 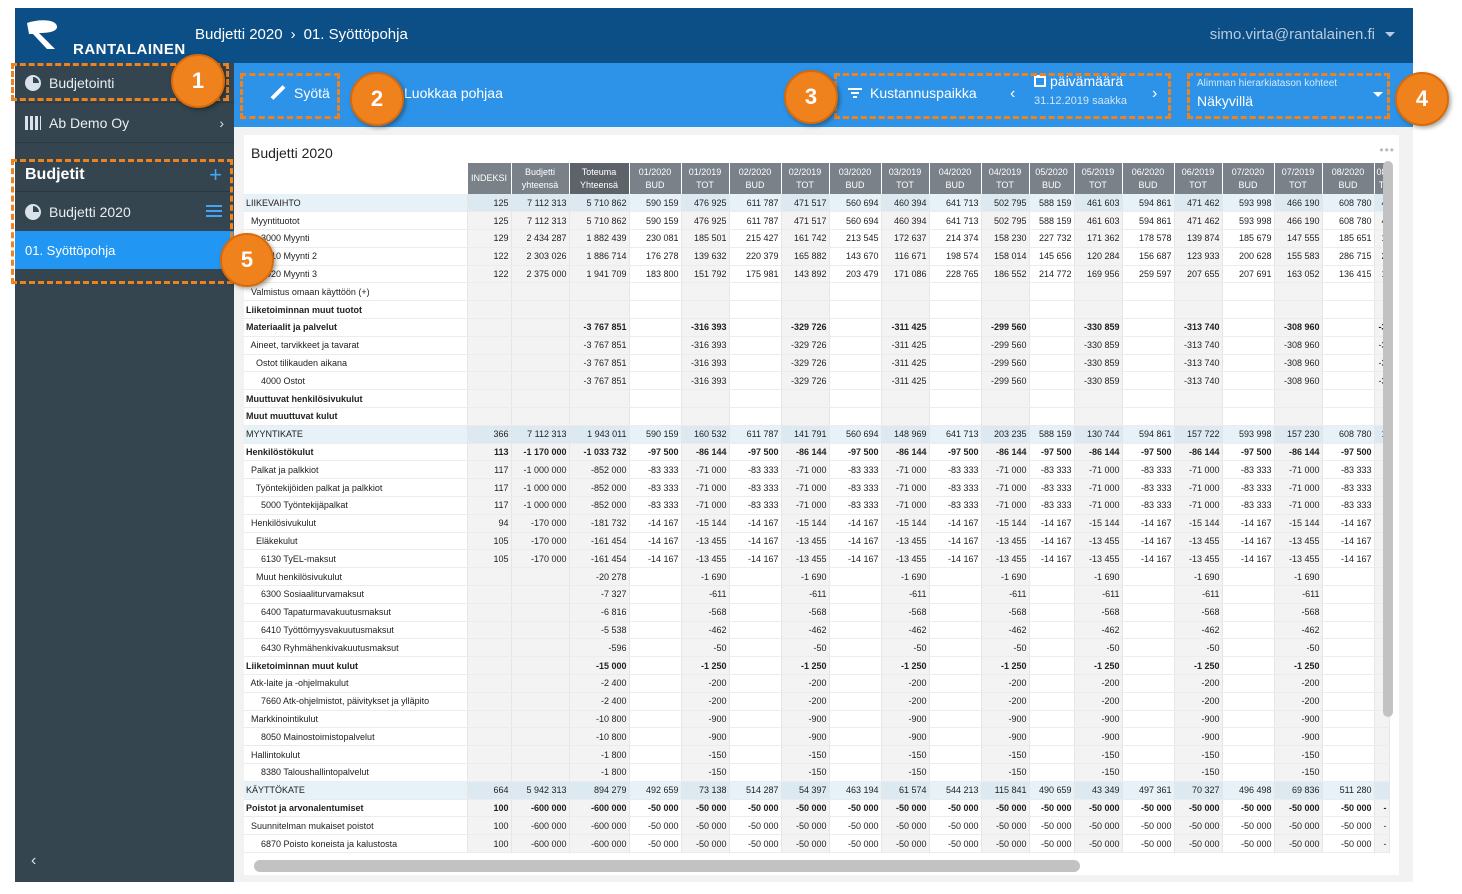 What do you see at coordinates (1248, 274) in the screenshot?
I see `table-cell: 207 691` at bounding box center [1248, 274].